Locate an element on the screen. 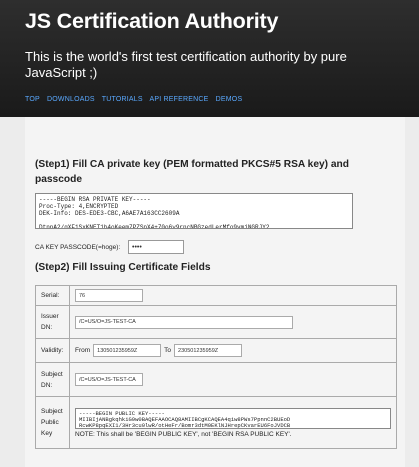 Image resolution: width=419 pixels, height=467 pixels. nav-top-link: TOP is located at coordinates (32, 99).